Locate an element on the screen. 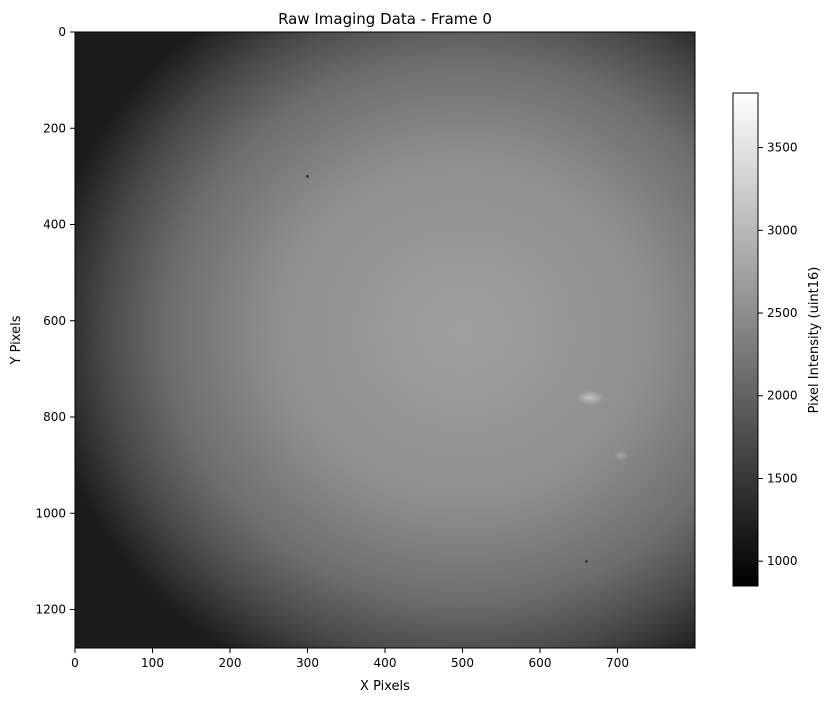  x-tick-label: 100 is located at coordinates (152, 663).